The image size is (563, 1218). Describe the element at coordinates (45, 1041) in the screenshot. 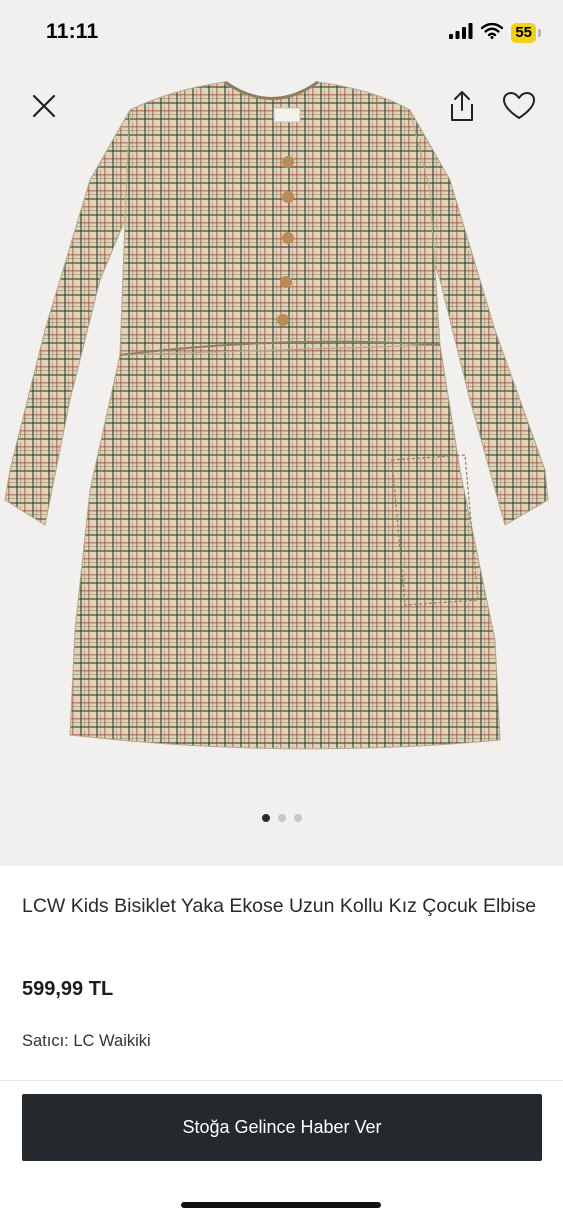

I see `seller-label: Satıcı:` at that location.